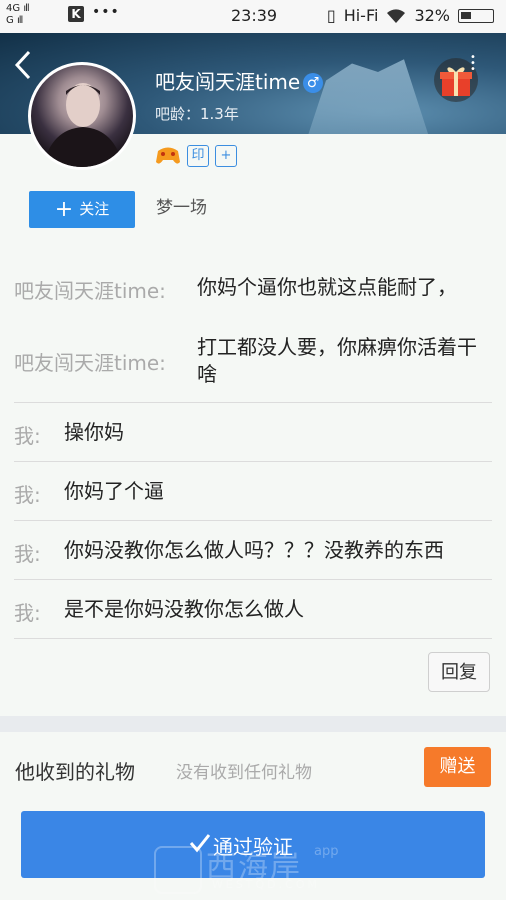 The height and width of the screenshot is (900, 506). What do you see at coordinates (361, 15) in the screenshot?
I see `wifi-label: Hi-Fi` at bounding box center [361, 15].